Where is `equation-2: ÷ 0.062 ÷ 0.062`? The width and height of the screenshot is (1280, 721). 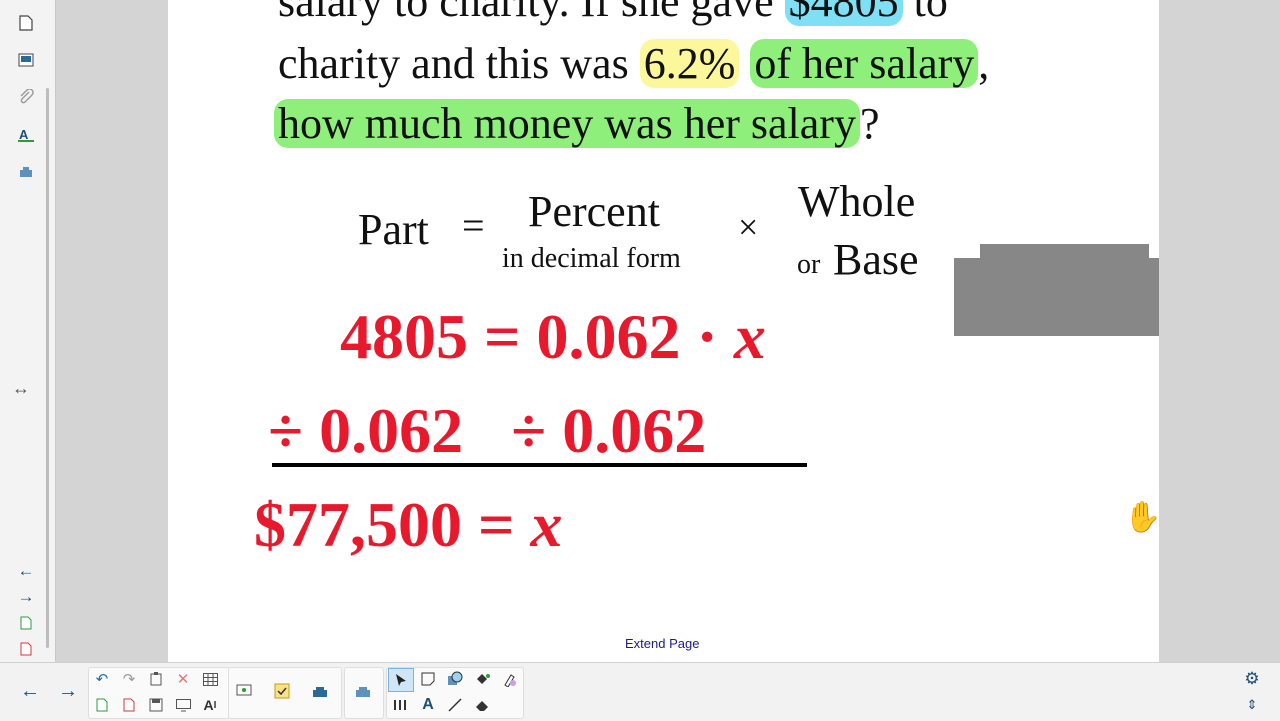
equation-2: ÷ 0.062 ÷ 0.062 is located at coordinates (487, 430).